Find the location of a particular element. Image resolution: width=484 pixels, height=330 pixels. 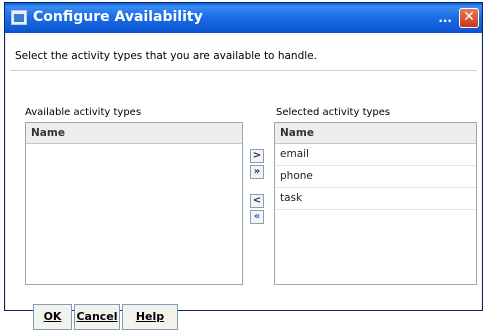

list-item: email is located at coordinates (375, 155).